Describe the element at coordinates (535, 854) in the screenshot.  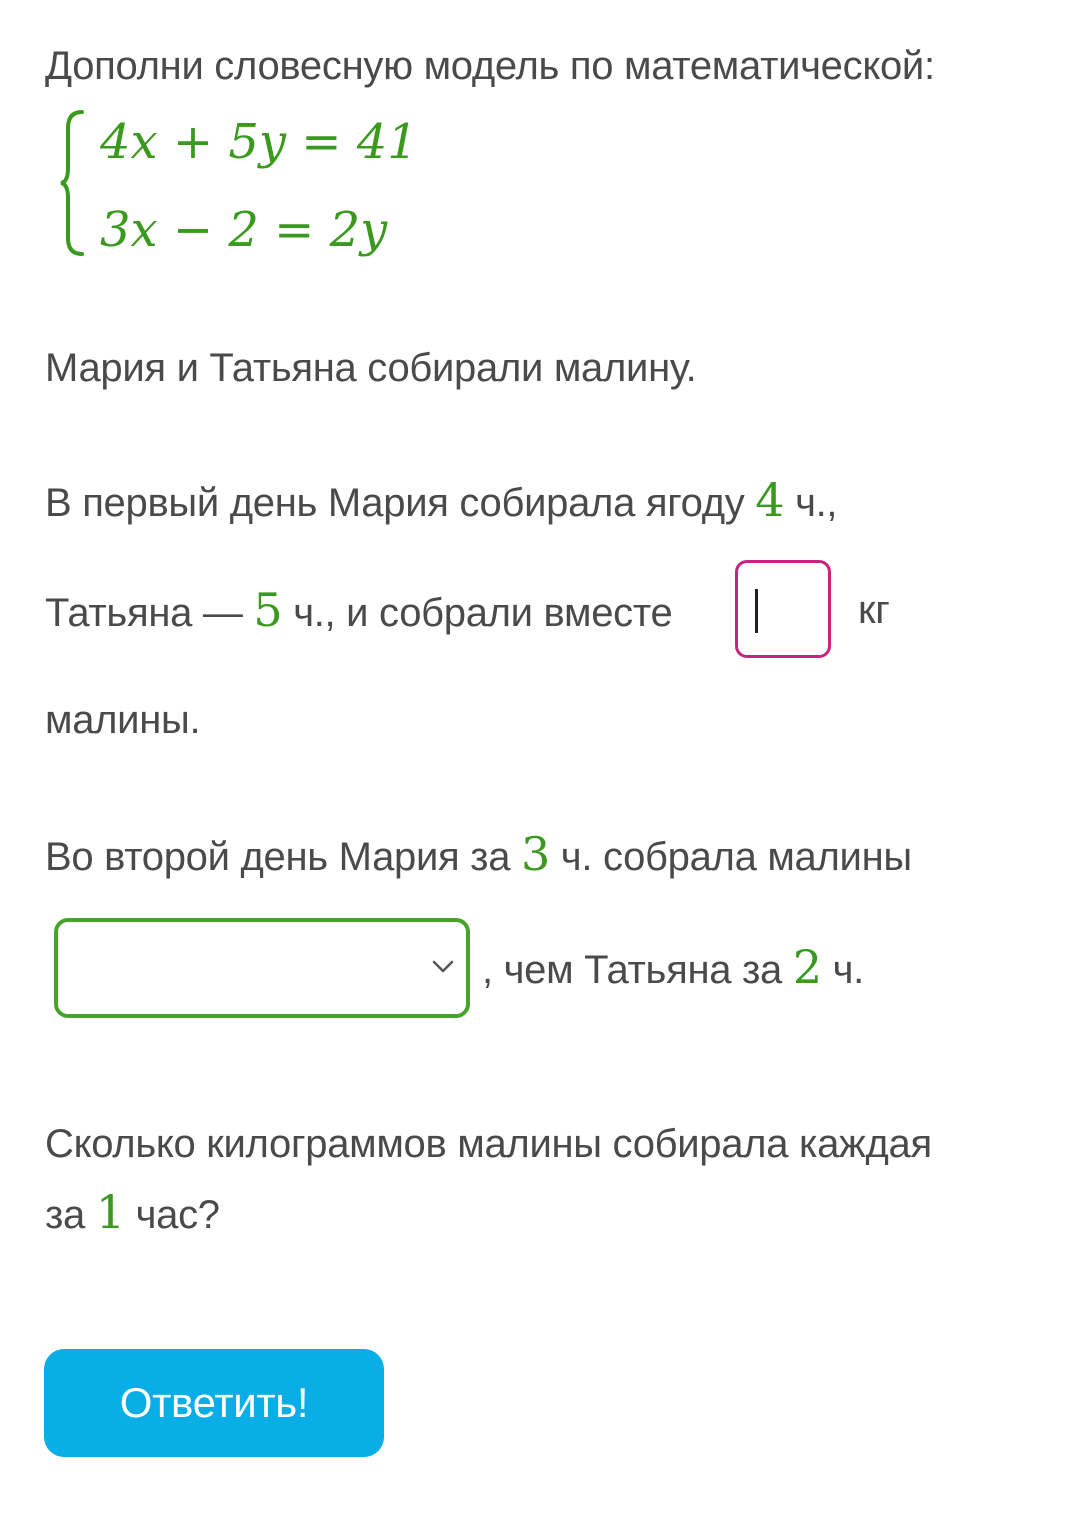
I see `day2-maria-hours: 3` at that location.